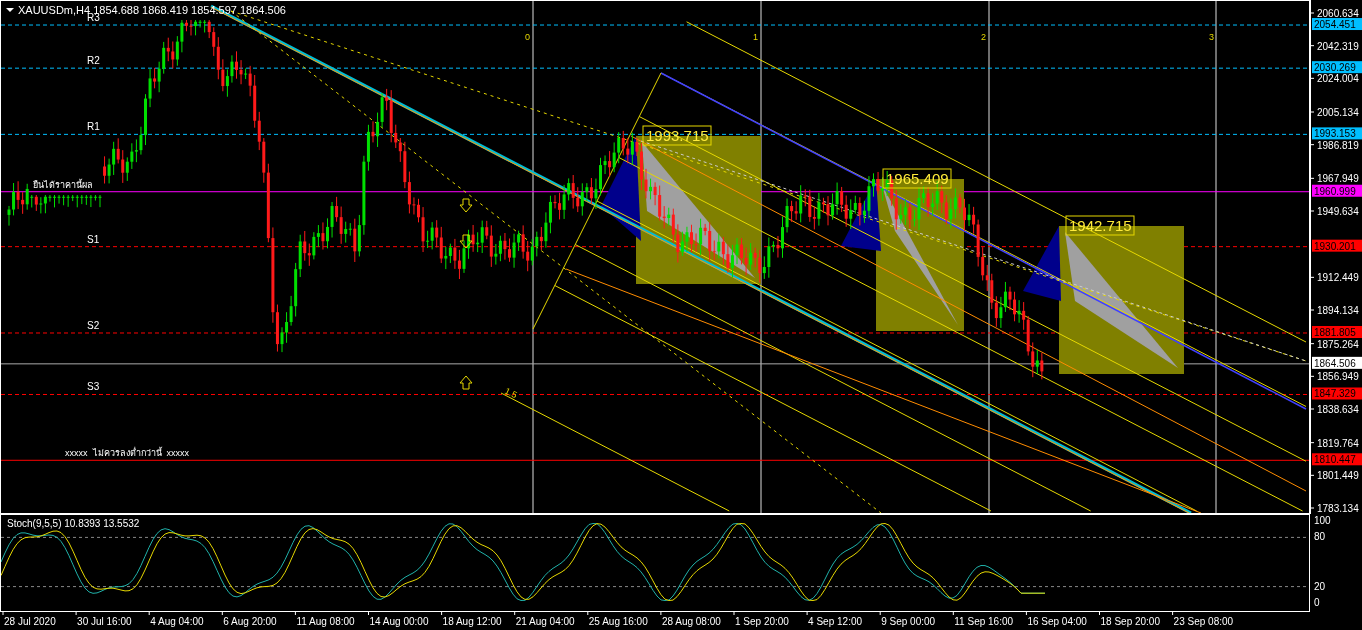 Image resolution: width=1362 pixels, height=630 pixels. I want to click on stochastic-tick-label: 80, so click(1320, 537).